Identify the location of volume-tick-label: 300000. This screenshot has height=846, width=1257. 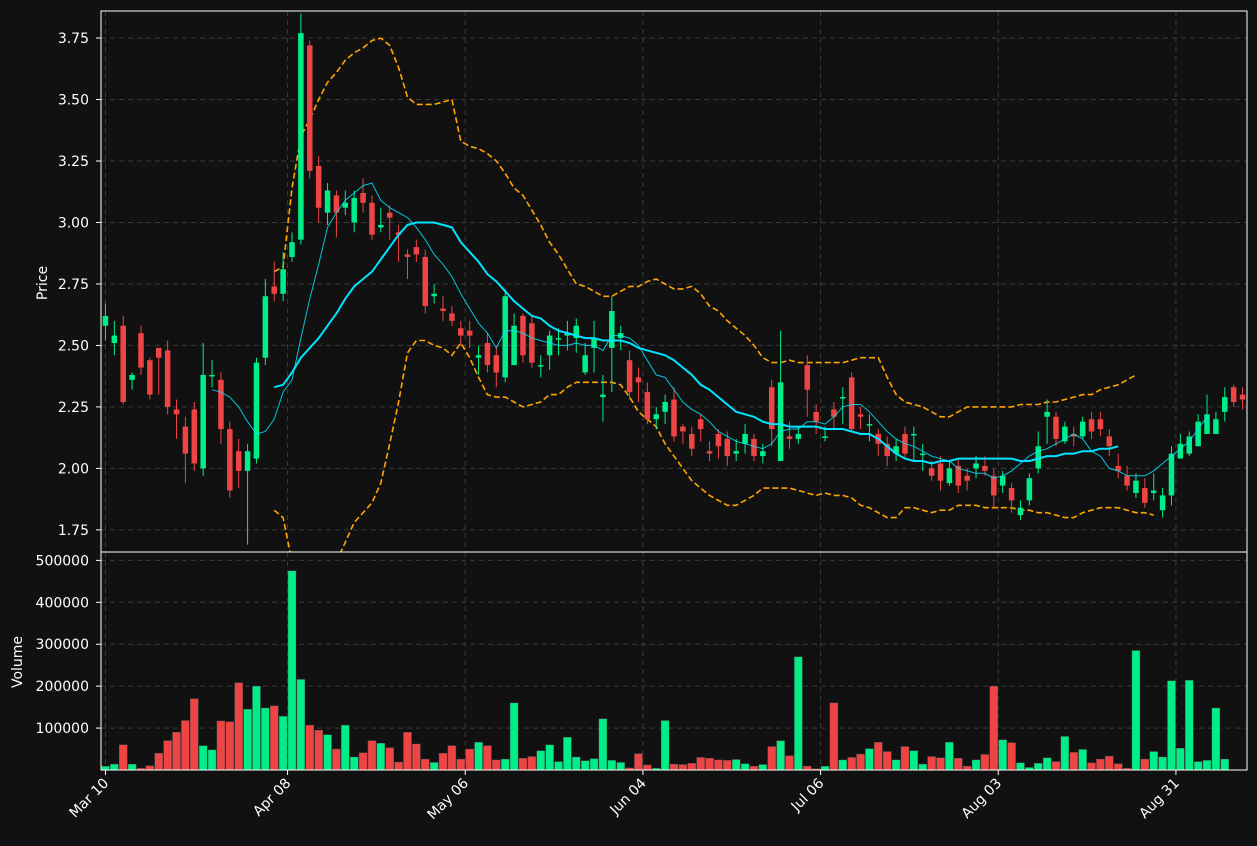
(62, 645).